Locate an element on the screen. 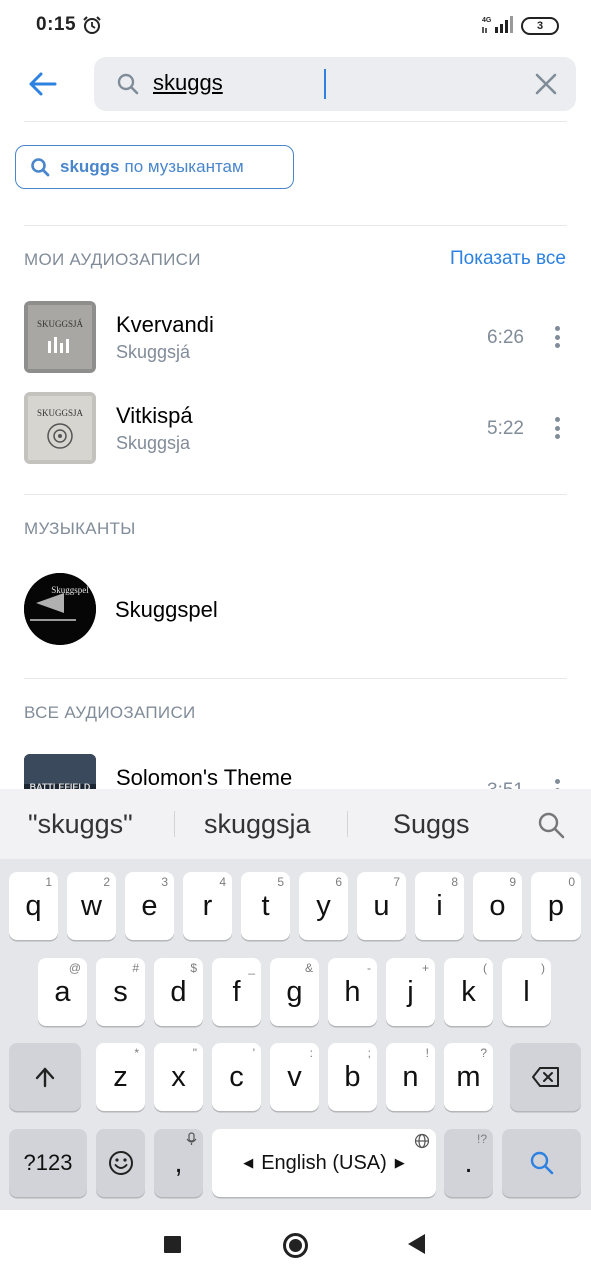  search-by-musicians-chip: skuggs по музыкантам is located at coordinates (154, 167).